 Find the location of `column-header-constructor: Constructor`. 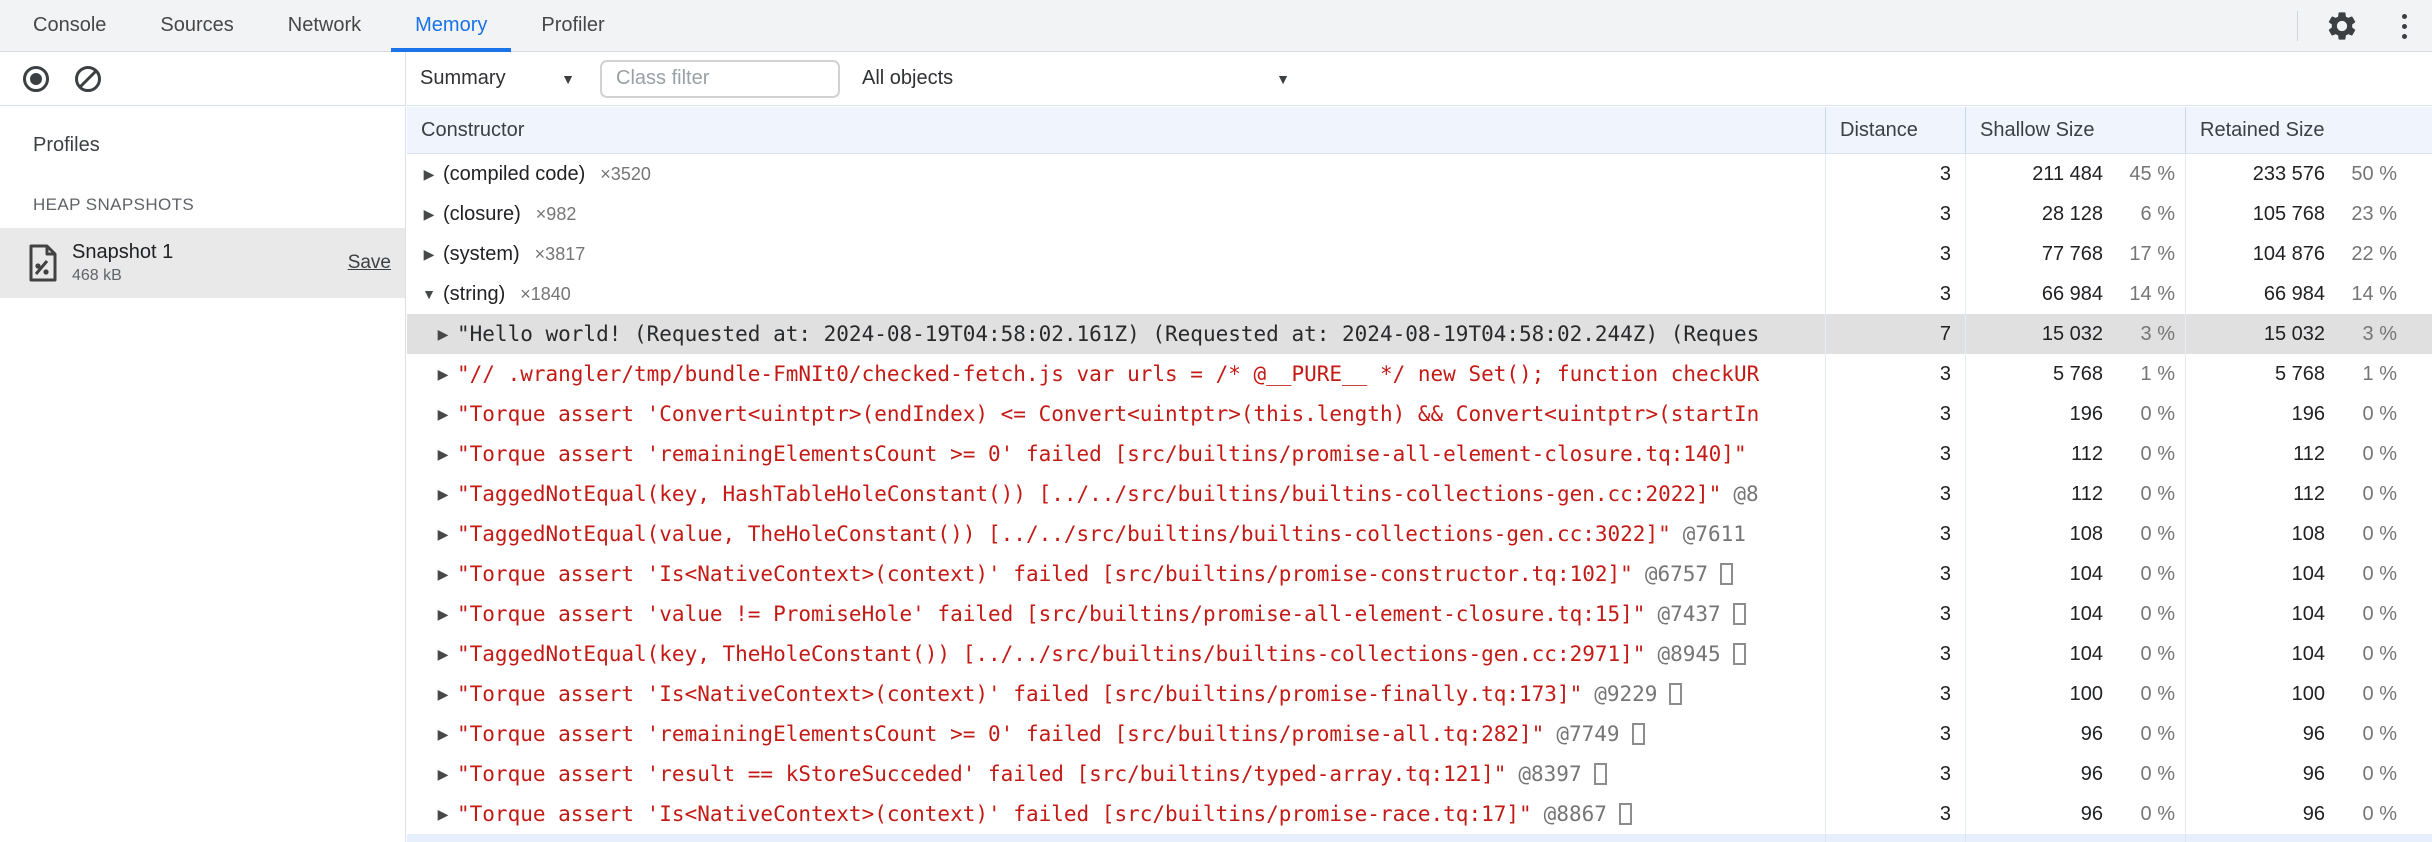

column-header-constructor: Constructor is located at coordinates (1116, 130).